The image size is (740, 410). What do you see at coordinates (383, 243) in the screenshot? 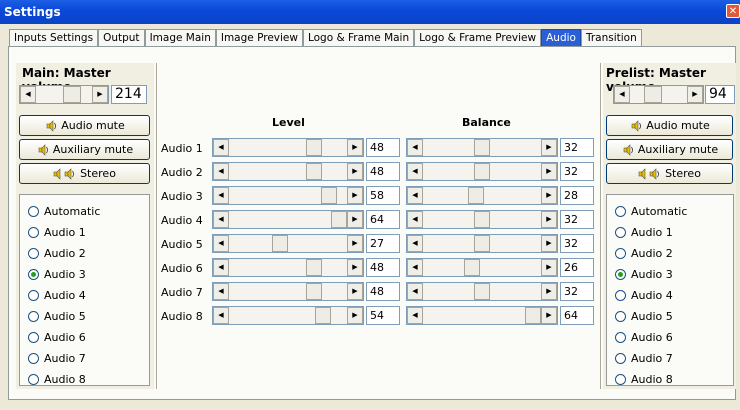
I see `level-value: 27` at bounding box center [383, 243].